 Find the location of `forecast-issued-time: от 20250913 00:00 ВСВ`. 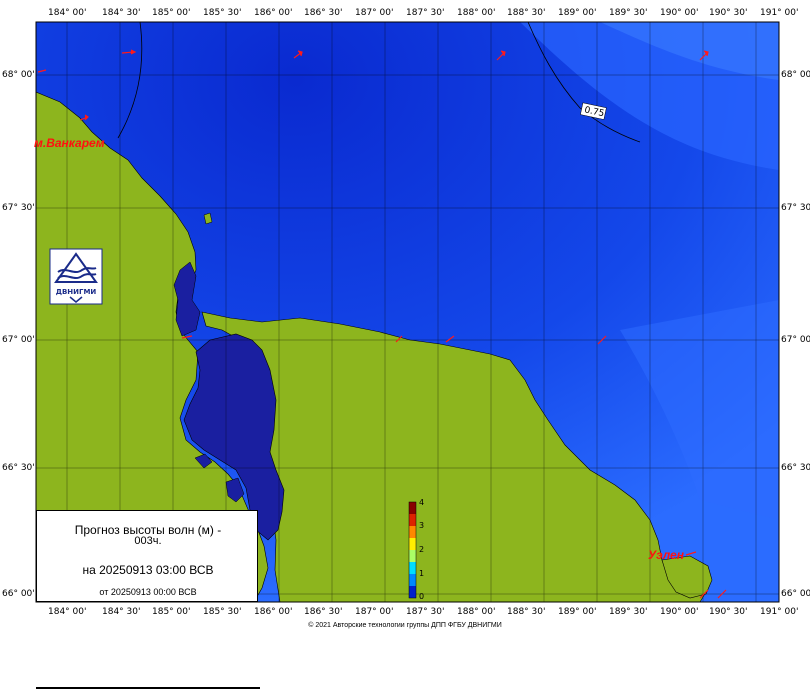

forecast-issued-time: от 20250913 00:00 ВСВ is located at coordinates (148, 592).